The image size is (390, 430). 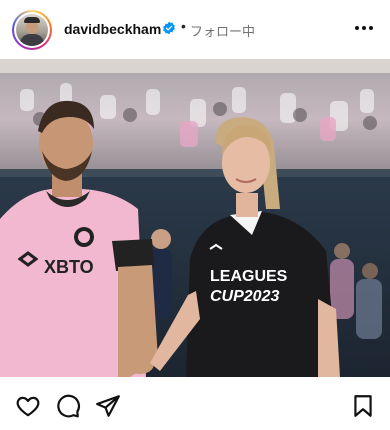 What do you see at coordinates (69, 267) in the screenshot?
I see `jersey-sponsor-text: XBTO` at bounding box center [69, 267].